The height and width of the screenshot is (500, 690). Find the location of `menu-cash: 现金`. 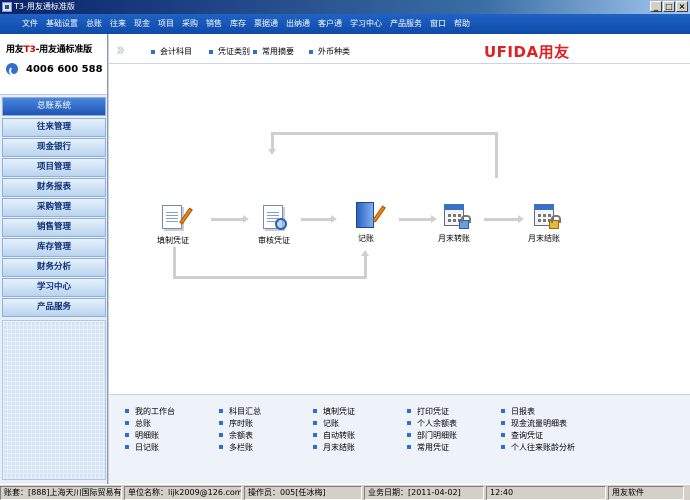

menu-cash: 现金 is located at coordinates (142, 24).